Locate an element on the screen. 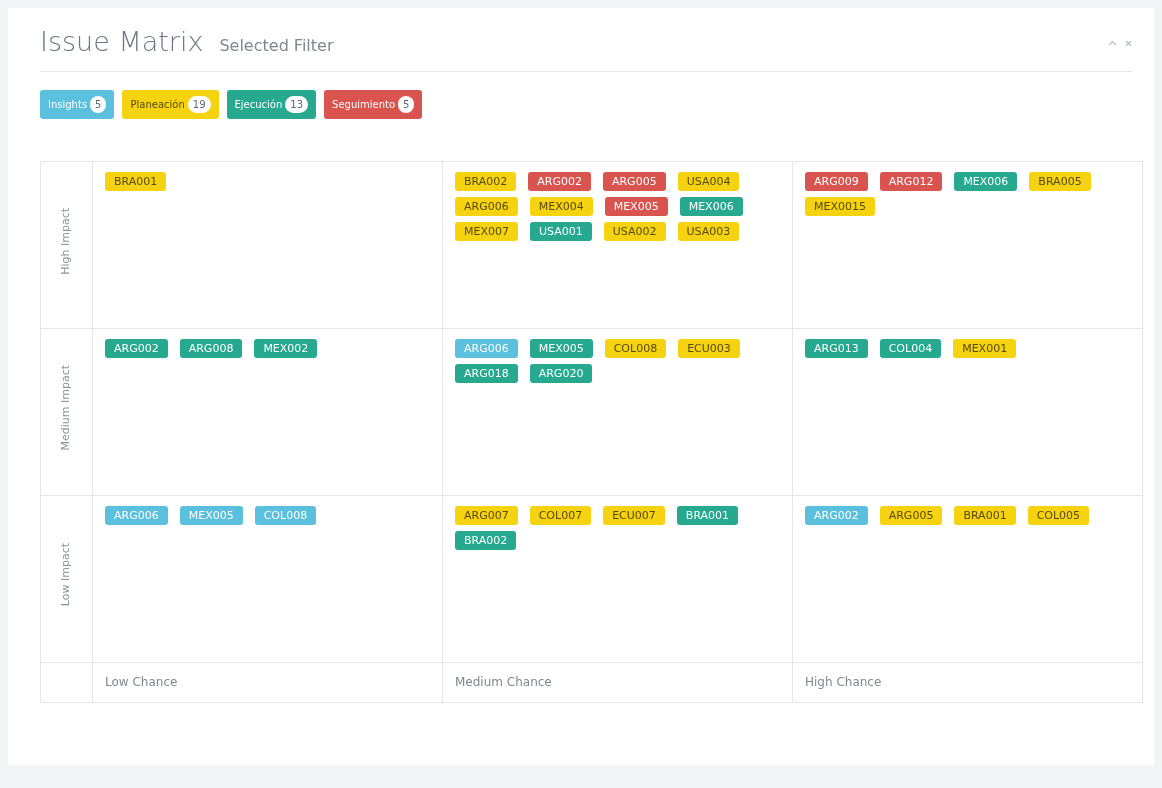  issue-tag: COL005 is located at coordinates (1058, 515).